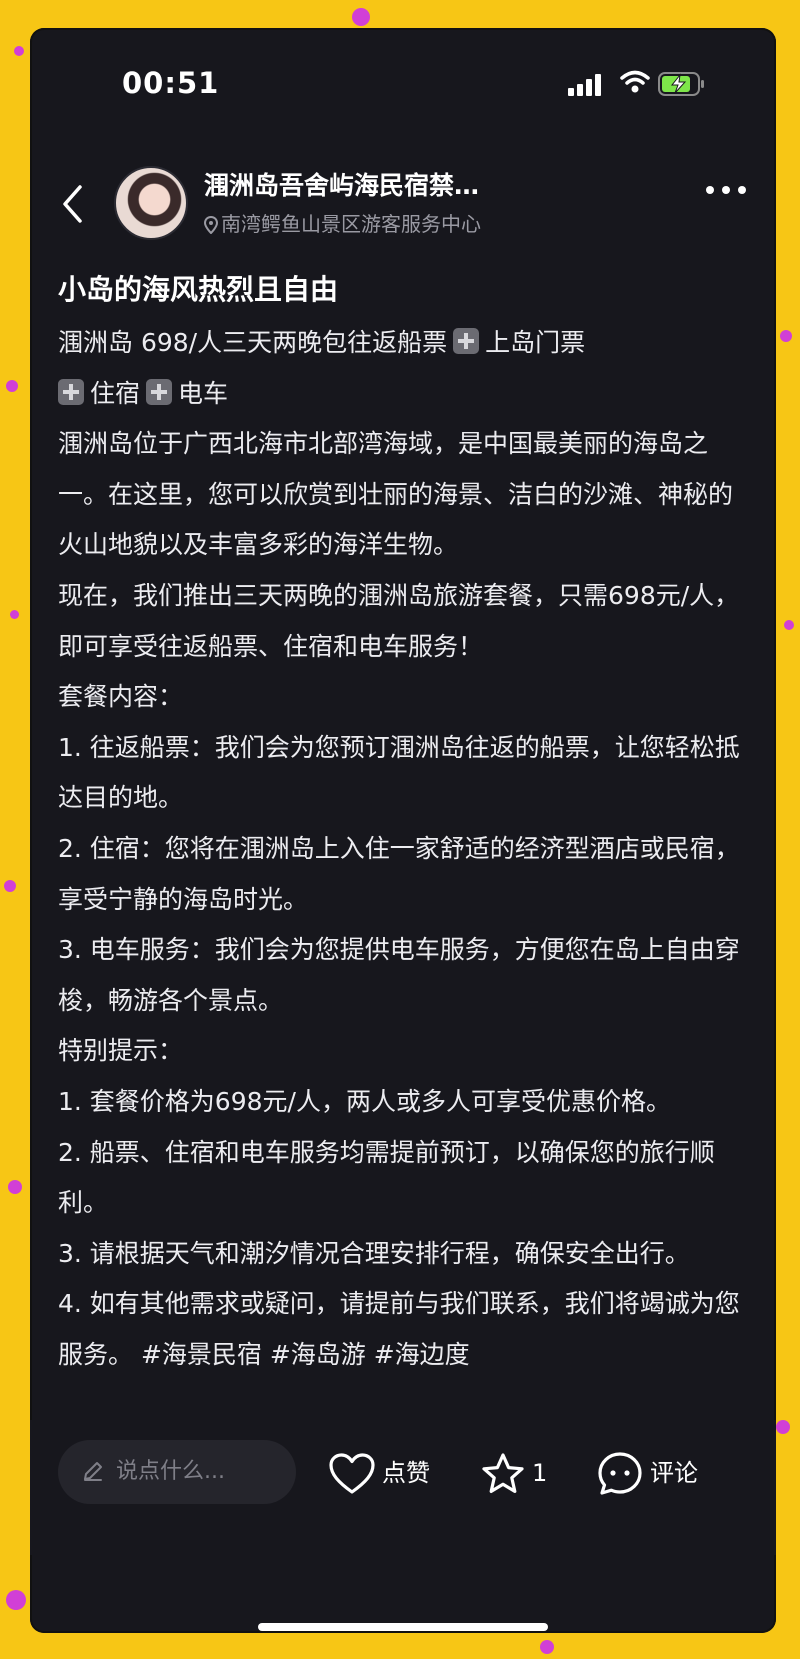 The width and height of the screenshot is (800, 1659). Describe the element at coordinates (406, 1473) in the screenshot. I see `like-label: 点赞` at that location.